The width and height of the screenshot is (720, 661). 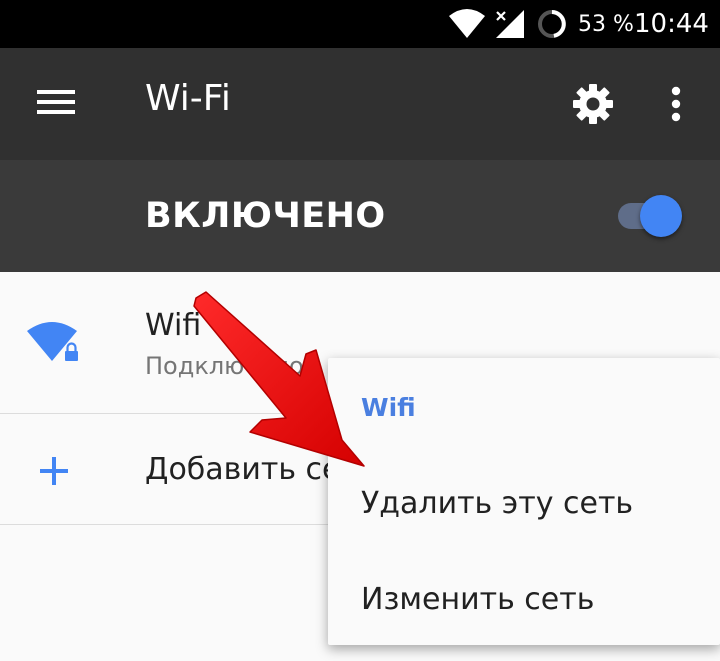 I want to click on modify-network-label: Изменить сеть, so click(x=478, y=599).